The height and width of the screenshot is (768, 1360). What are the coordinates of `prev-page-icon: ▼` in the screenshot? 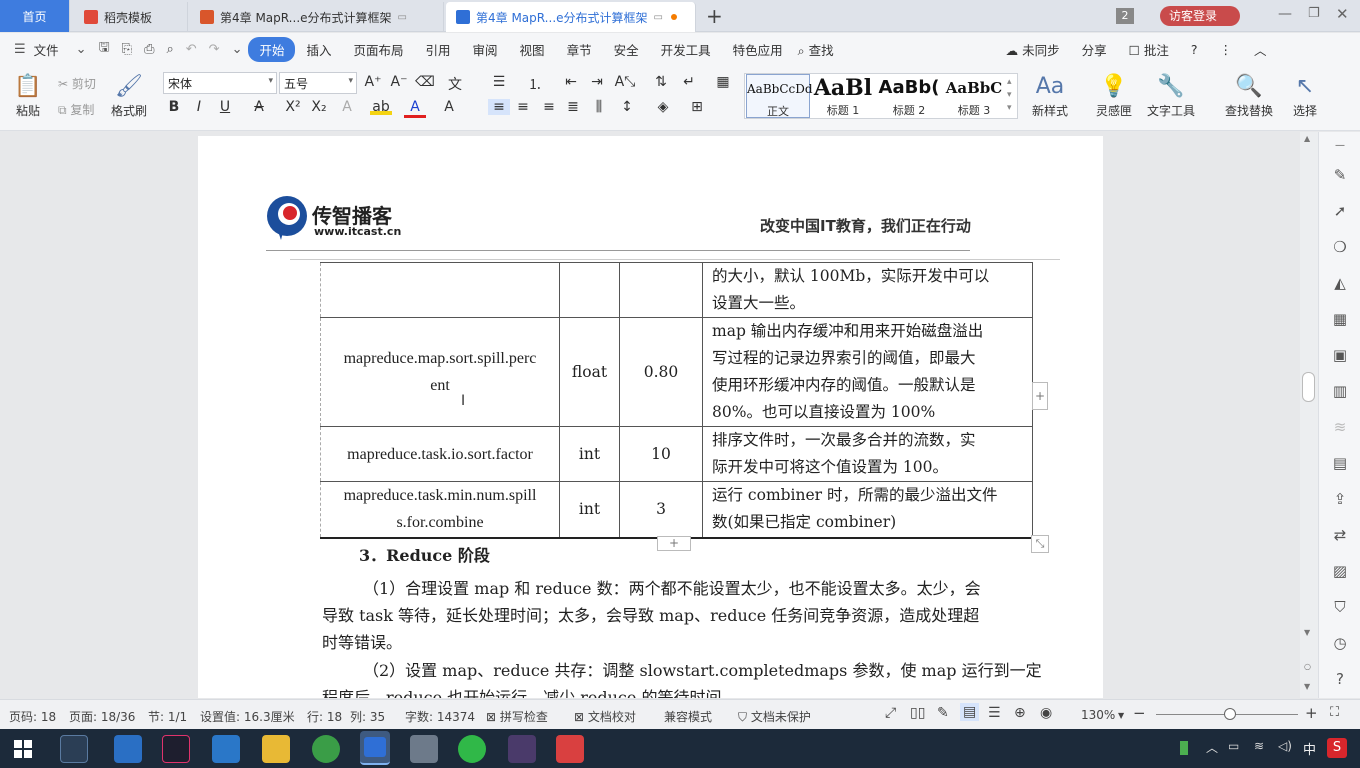 It's located at (1307, 632).